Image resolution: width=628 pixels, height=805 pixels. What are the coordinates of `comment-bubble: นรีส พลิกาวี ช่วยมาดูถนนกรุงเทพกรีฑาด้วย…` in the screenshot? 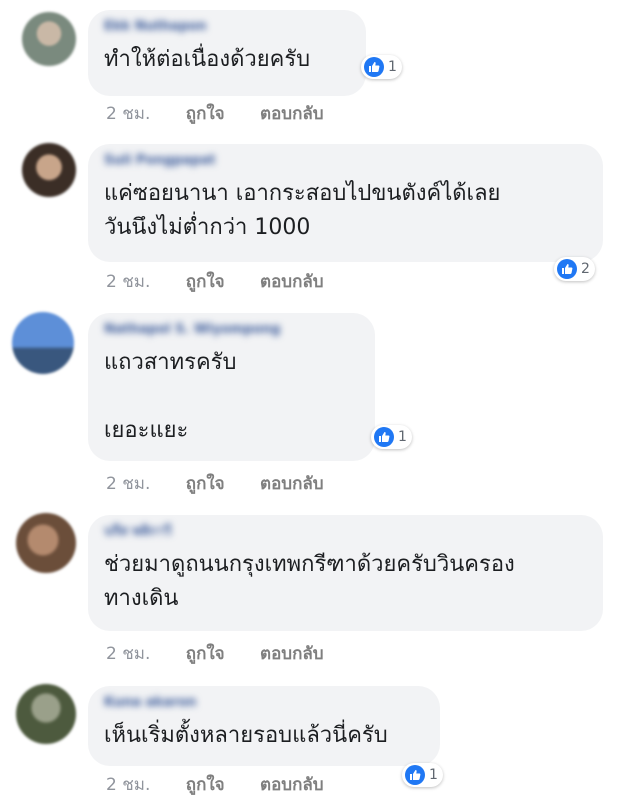 It's located at (345, 573).